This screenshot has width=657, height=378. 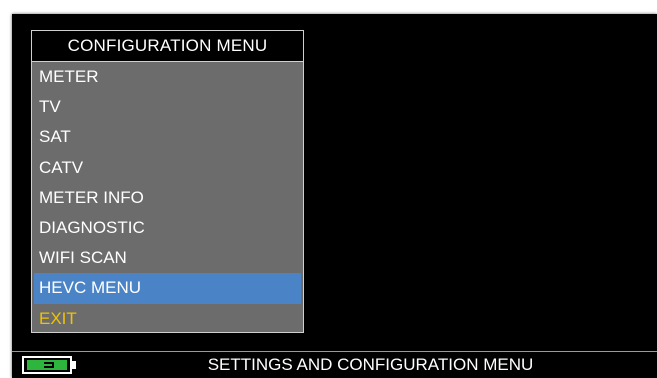 I want to click on menu-item-wifi-scan: WIFI SCAN, so click(x=167, y=258).